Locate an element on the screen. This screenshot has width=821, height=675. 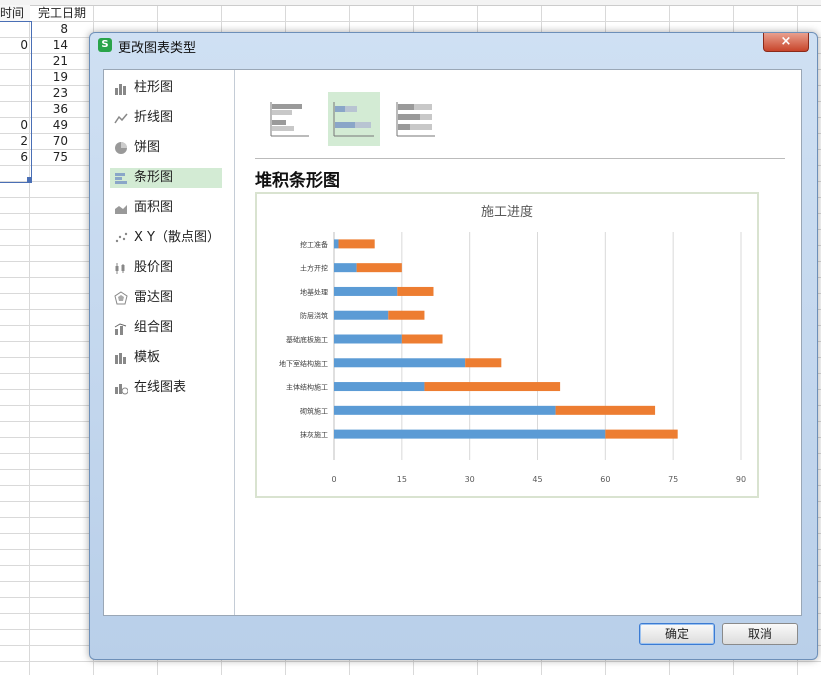
cancel-button: 取消 is located at coordinates (760, 634).